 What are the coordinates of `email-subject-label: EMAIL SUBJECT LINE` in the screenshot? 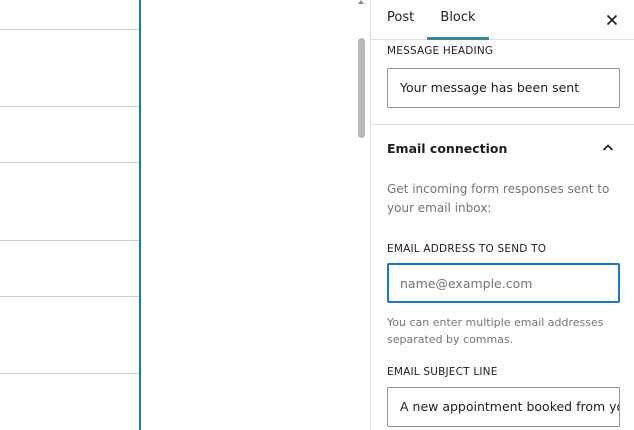 It's located at (442, 372).